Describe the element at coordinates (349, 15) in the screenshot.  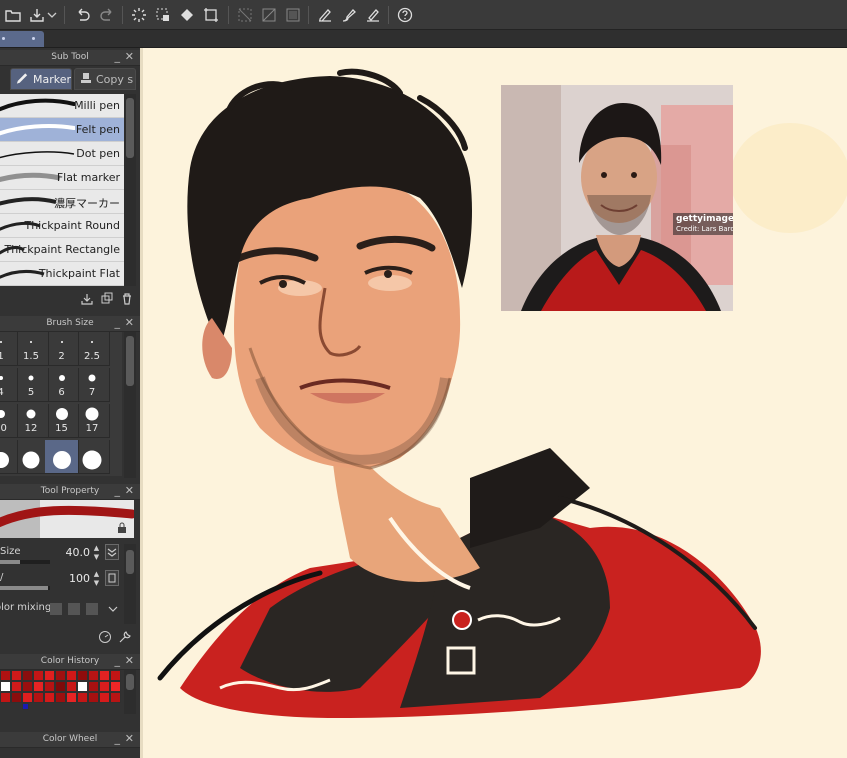
I see `brush-stabilize-icon` at that location.